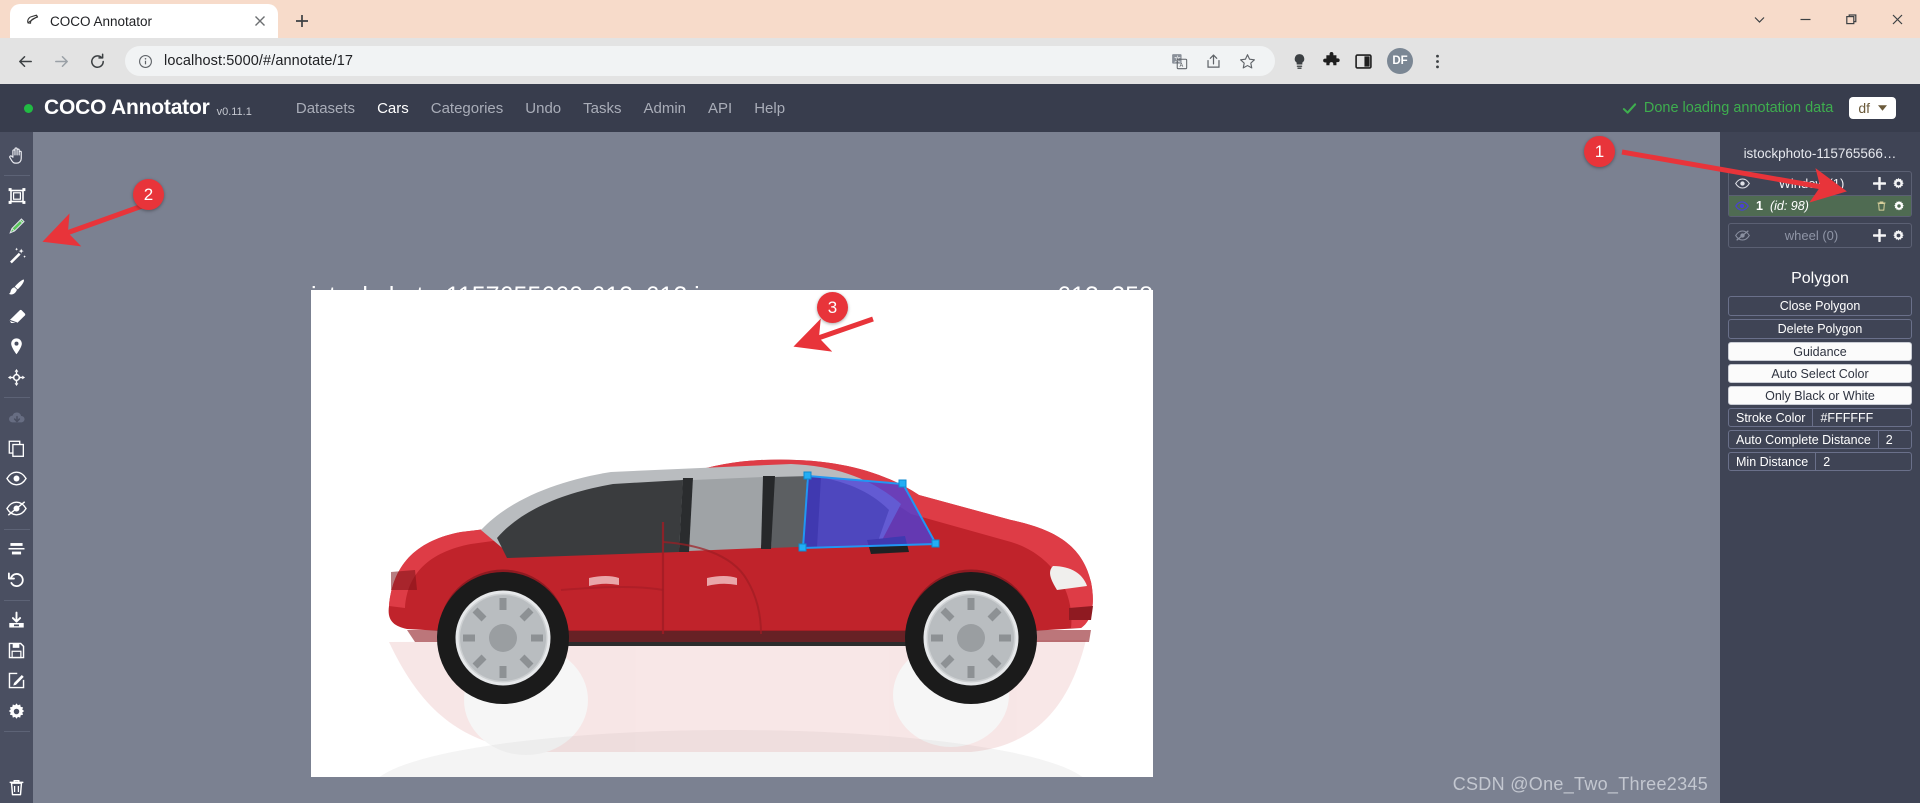 The image size is (1920, 803). Describe the element at coordinates (16, 418) in the screenshot. I see `cloud-download-icon` at that location.